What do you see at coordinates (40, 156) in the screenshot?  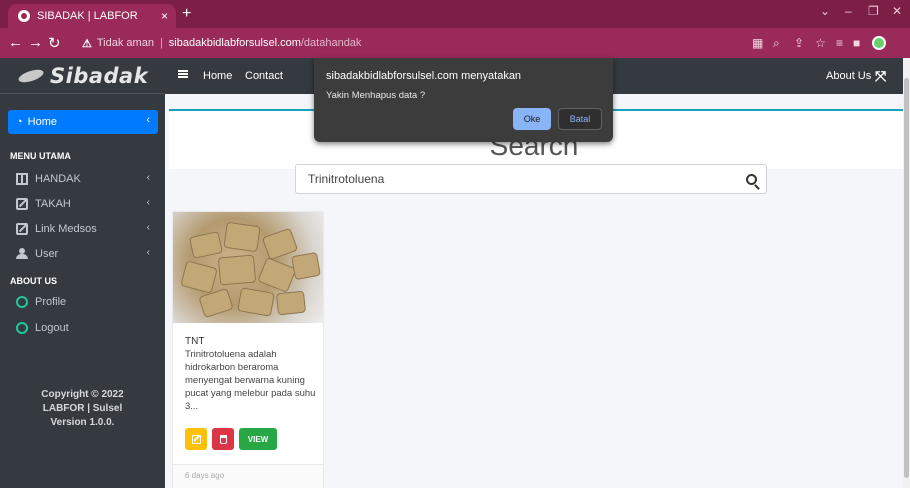 I see `section-header-main: MENU UTAMA` at bounding box center [40, 156].